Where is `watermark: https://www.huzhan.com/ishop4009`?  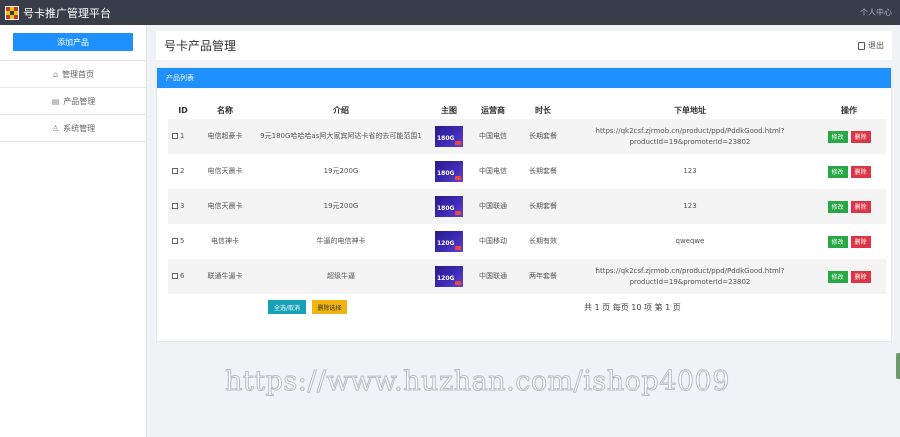 watermark: https://www.huzhan.com/ishop4009 is located at coordinates (477, 382).